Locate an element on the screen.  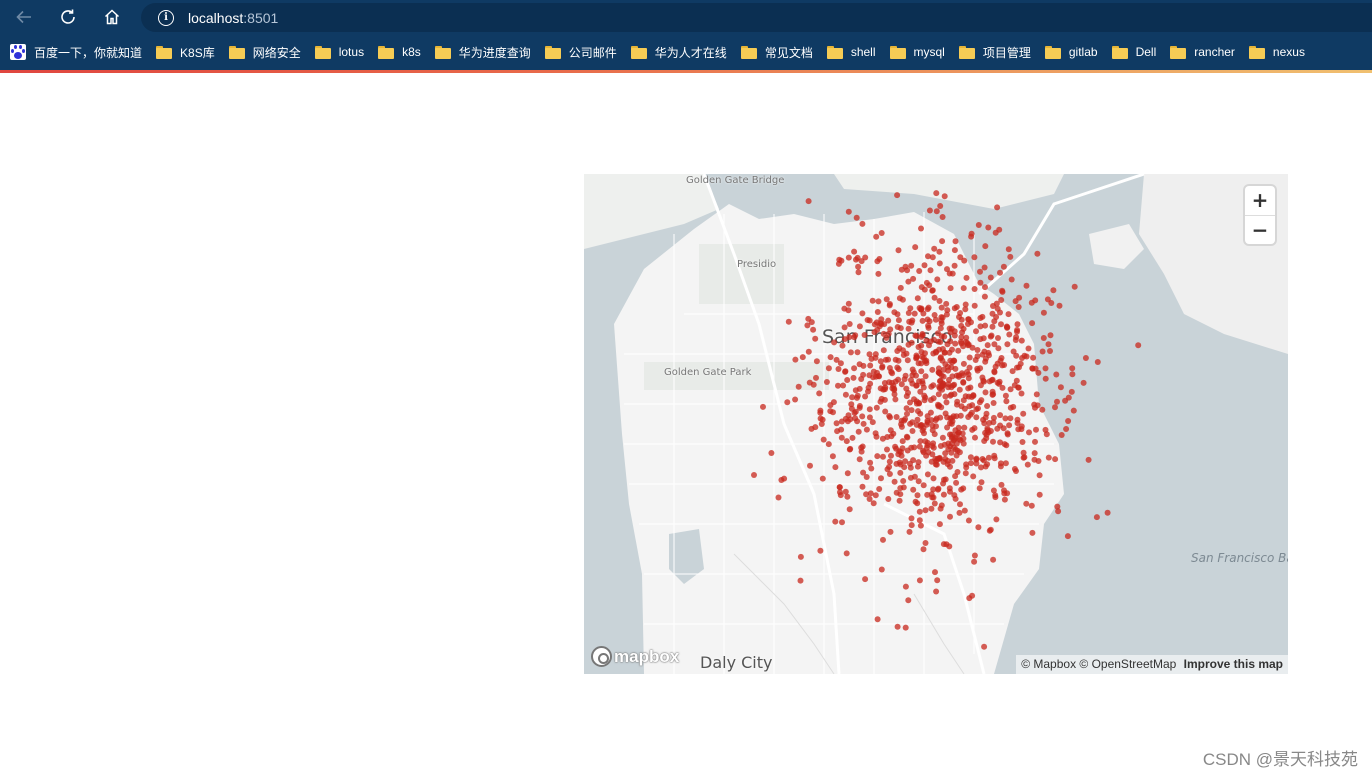
bookmark-item: 常见文档 is located at coordinates (776, 52).